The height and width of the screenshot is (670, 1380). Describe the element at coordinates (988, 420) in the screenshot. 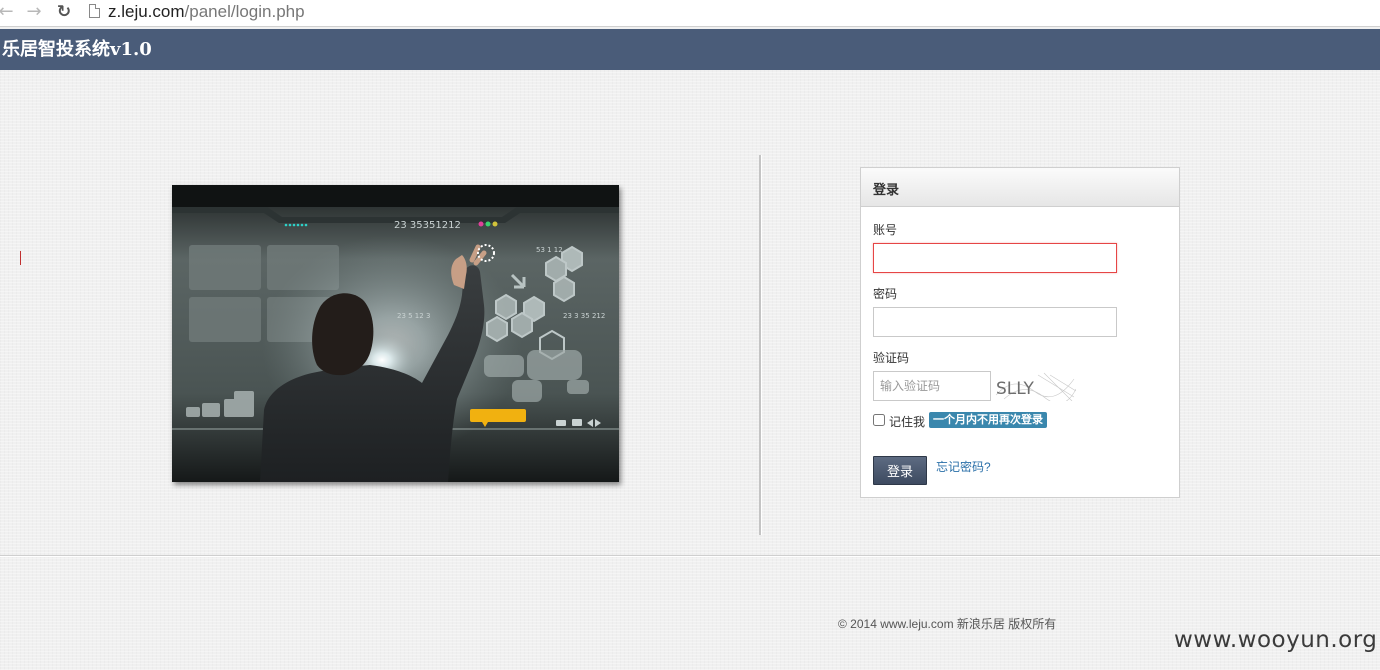

I see `remember-hint-badge: 一个月内不用再次登录` at that location.